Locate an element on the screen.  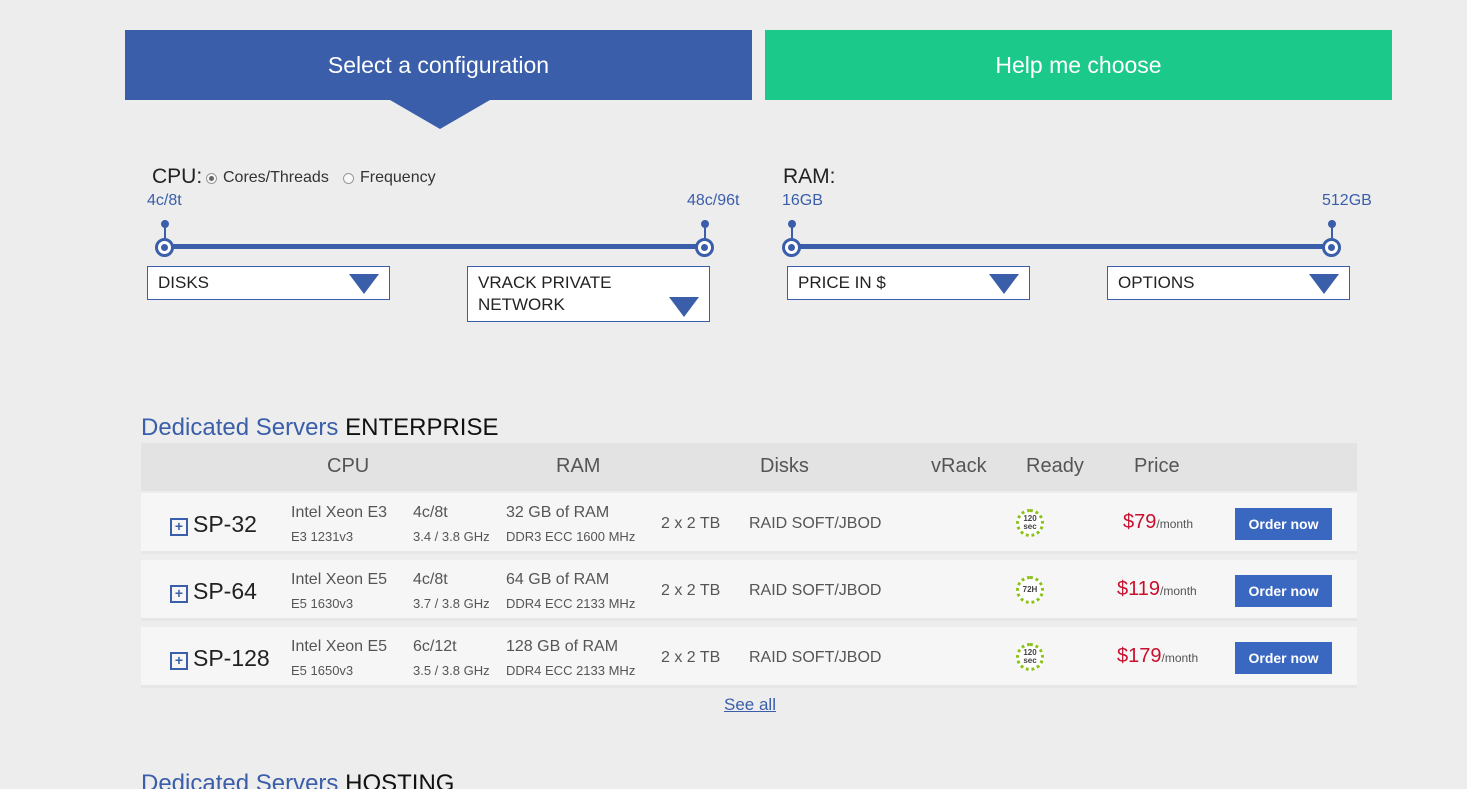
header-ram: RAM is located at coordinates (578, 466).